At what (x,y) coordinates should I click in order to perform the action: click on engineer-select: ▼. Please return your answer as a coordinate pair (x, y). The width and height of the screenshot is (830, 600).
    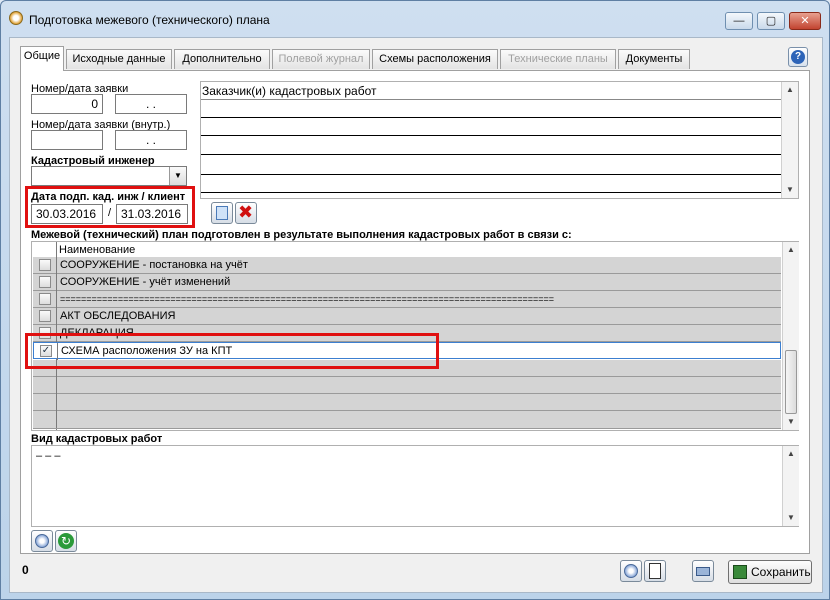
    Looking at the image, I should click on (109, 176).